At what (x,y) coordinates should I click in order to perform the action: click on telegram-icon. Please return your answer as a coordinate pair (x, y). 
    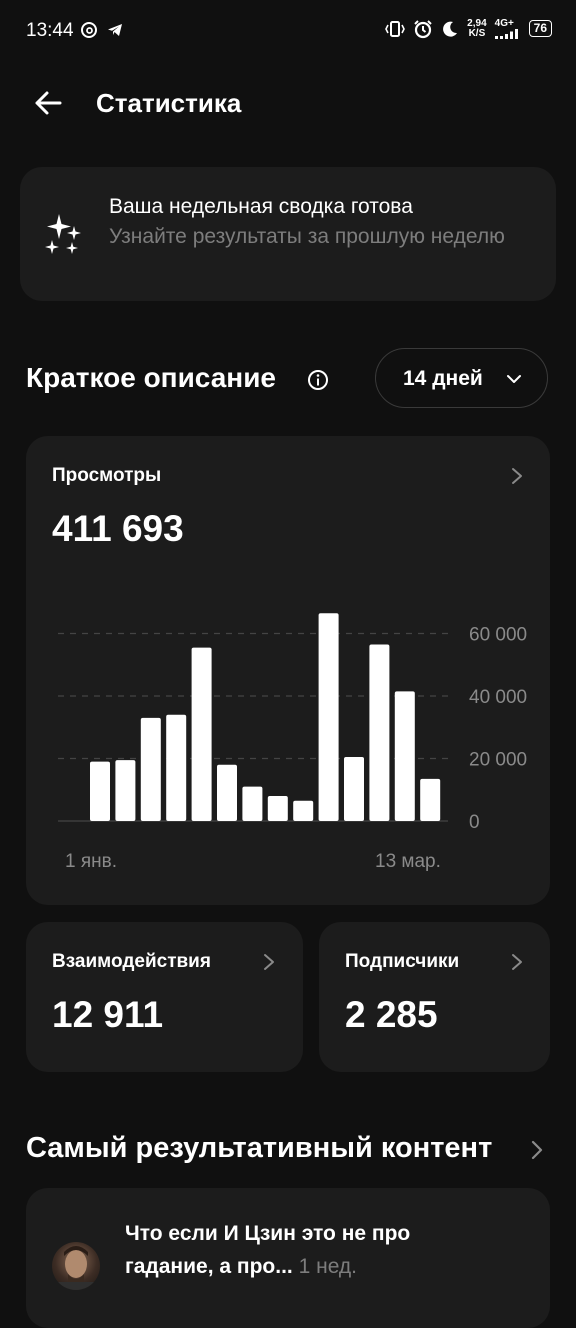
    Looking at the image, I should click on (115, 30).